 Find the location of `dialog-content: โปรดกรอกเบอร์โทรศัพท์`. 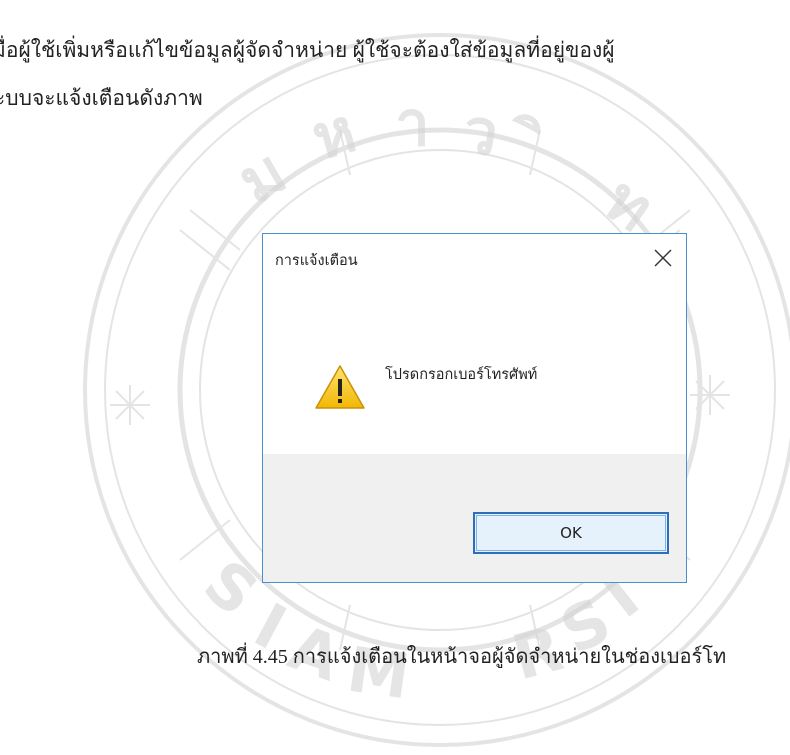

dialog-content: โปรดกรอกเบอร์โทรศัพท์ is located at coordinates (474, 372).